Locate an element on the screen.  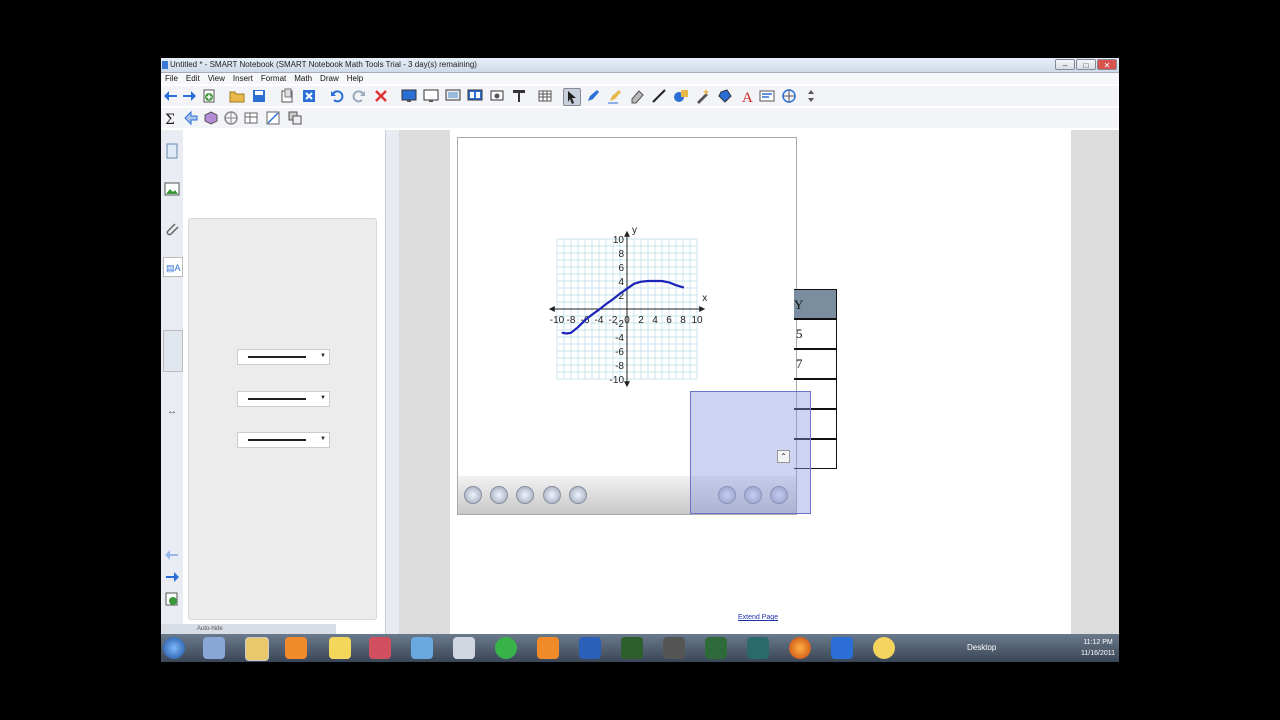
menu-math: Math is located at coordinates (303, 78).